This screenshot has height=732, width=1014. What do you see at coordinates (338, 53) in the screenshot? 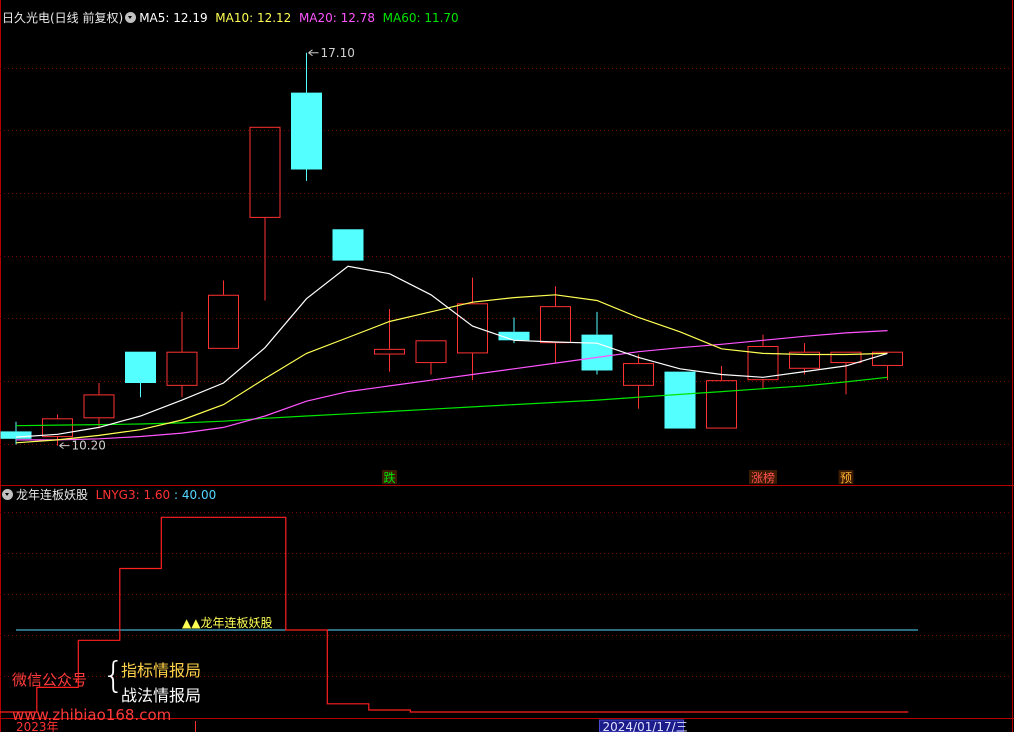
I see `annotation-label: 17.10` at bounding box center [338, 53].